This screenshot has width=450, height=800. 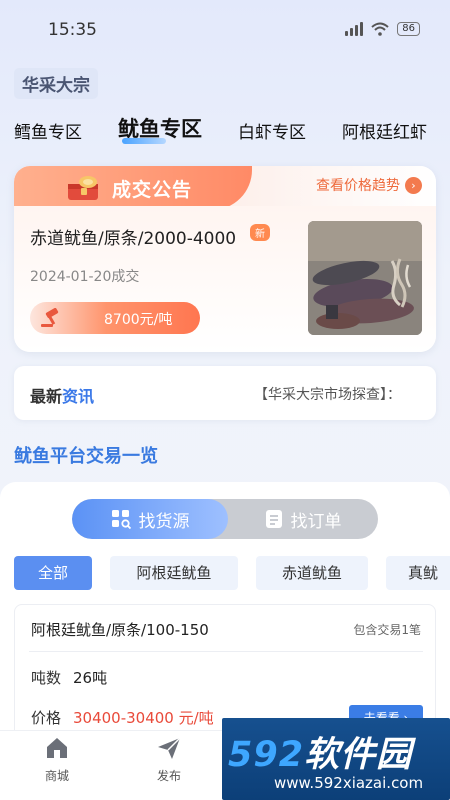 I want to click on grid-search-icon, so click(x=121, y=519).